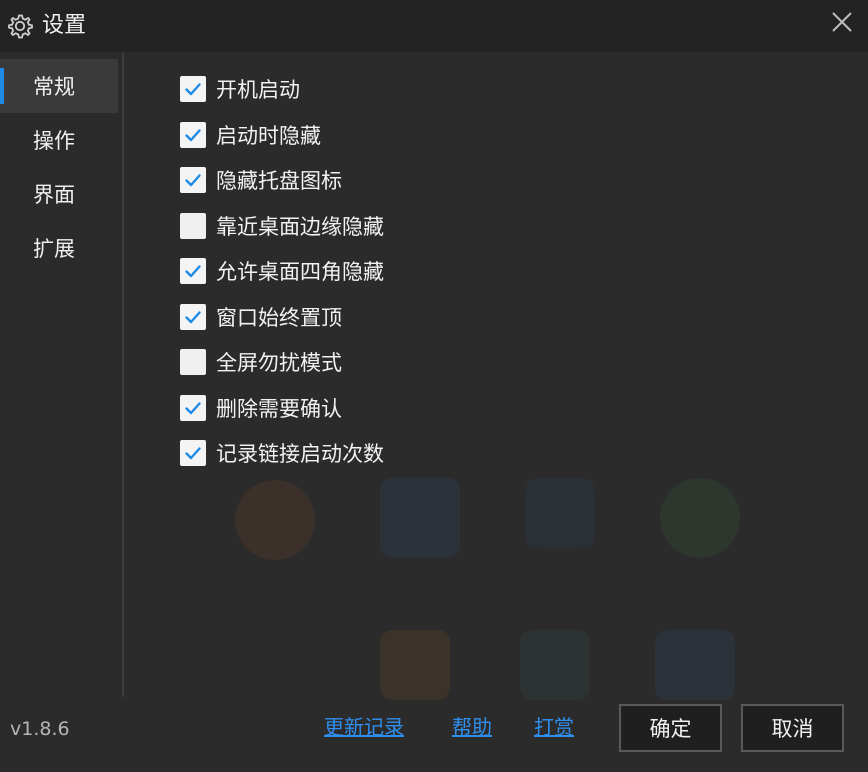 The height and width of the screenshot is (772, 868). I want to click on close-icon, so click(842, 22).